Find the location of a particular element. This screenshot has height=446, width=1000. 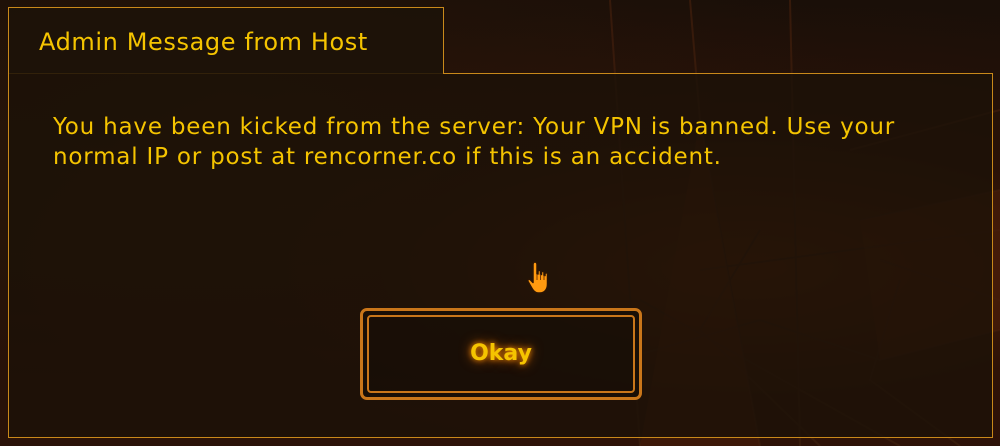

dialog-title: Admin Message from Host is located at coordinates (203, 42).